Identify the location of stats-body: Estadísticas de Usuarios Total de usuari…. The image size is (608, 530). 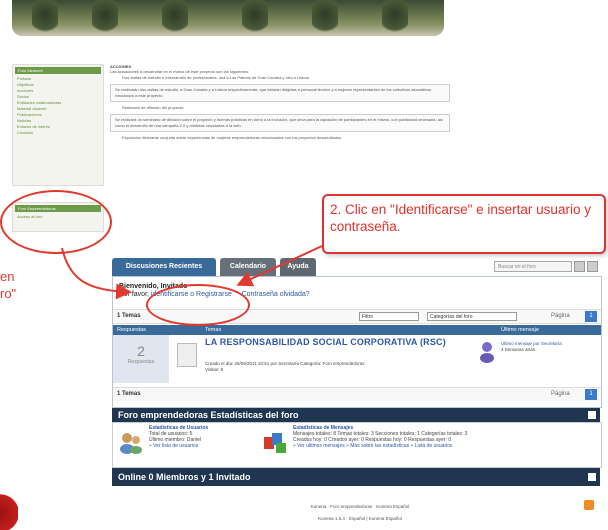
(357, 445).